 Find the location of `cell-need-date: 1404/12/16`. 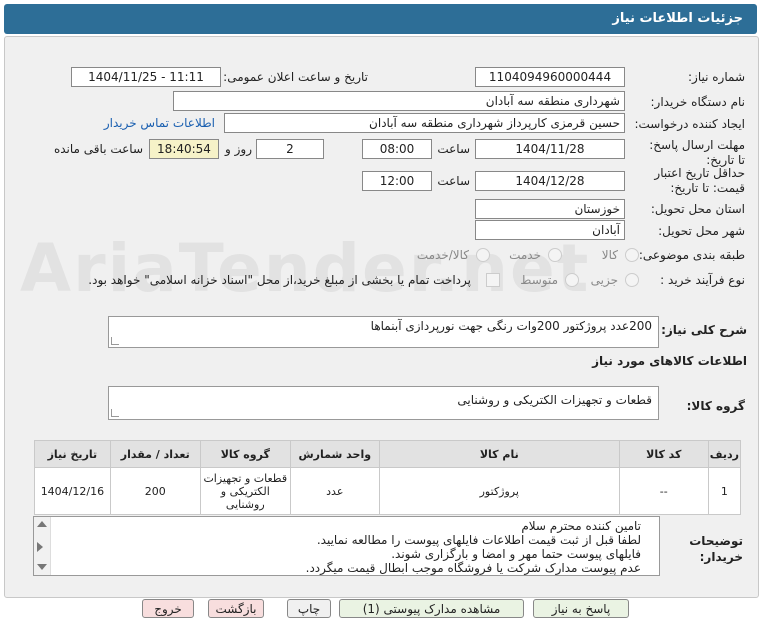

cell-need-date: 1404/12/16 is located at coordinates (72, 491).